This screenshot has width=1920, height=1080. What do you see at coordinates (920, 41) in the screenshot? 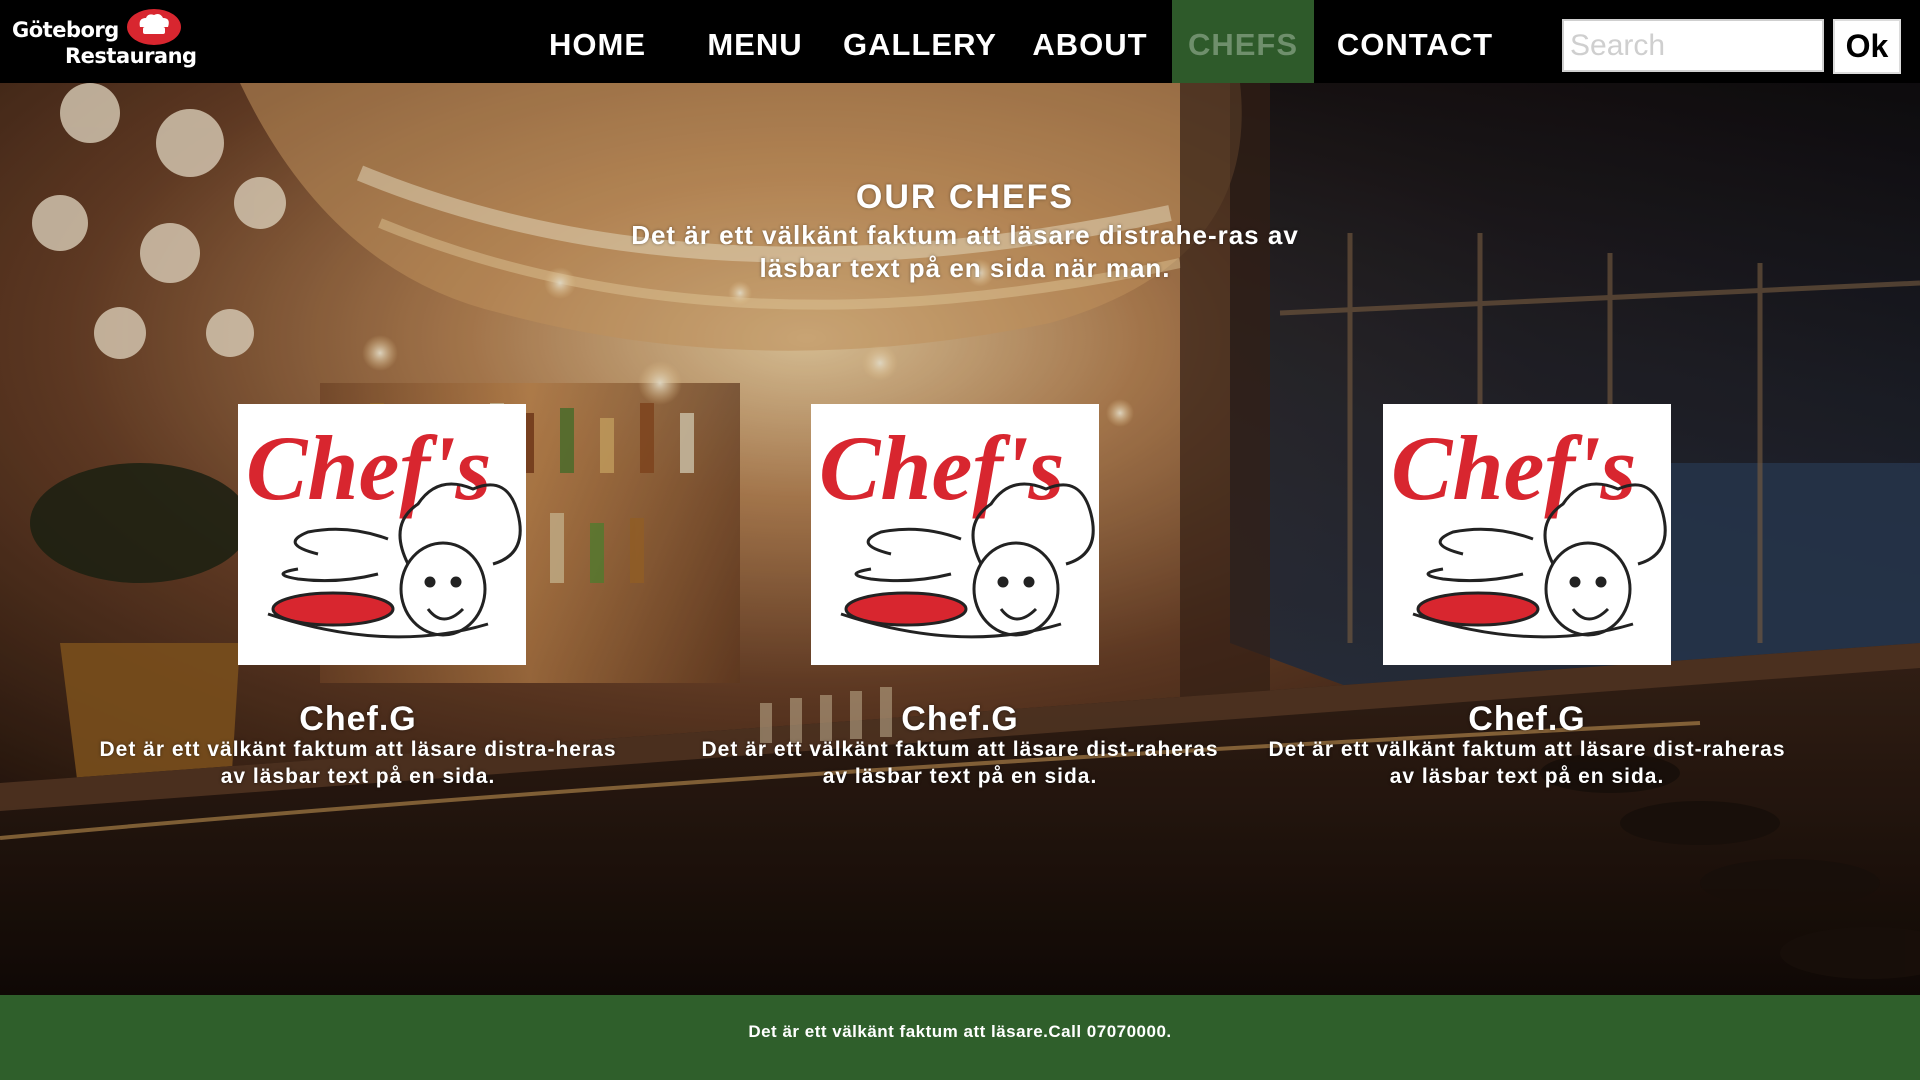
I see `nav-item-gallery: GALLERY` at bounding box center [920, 41].